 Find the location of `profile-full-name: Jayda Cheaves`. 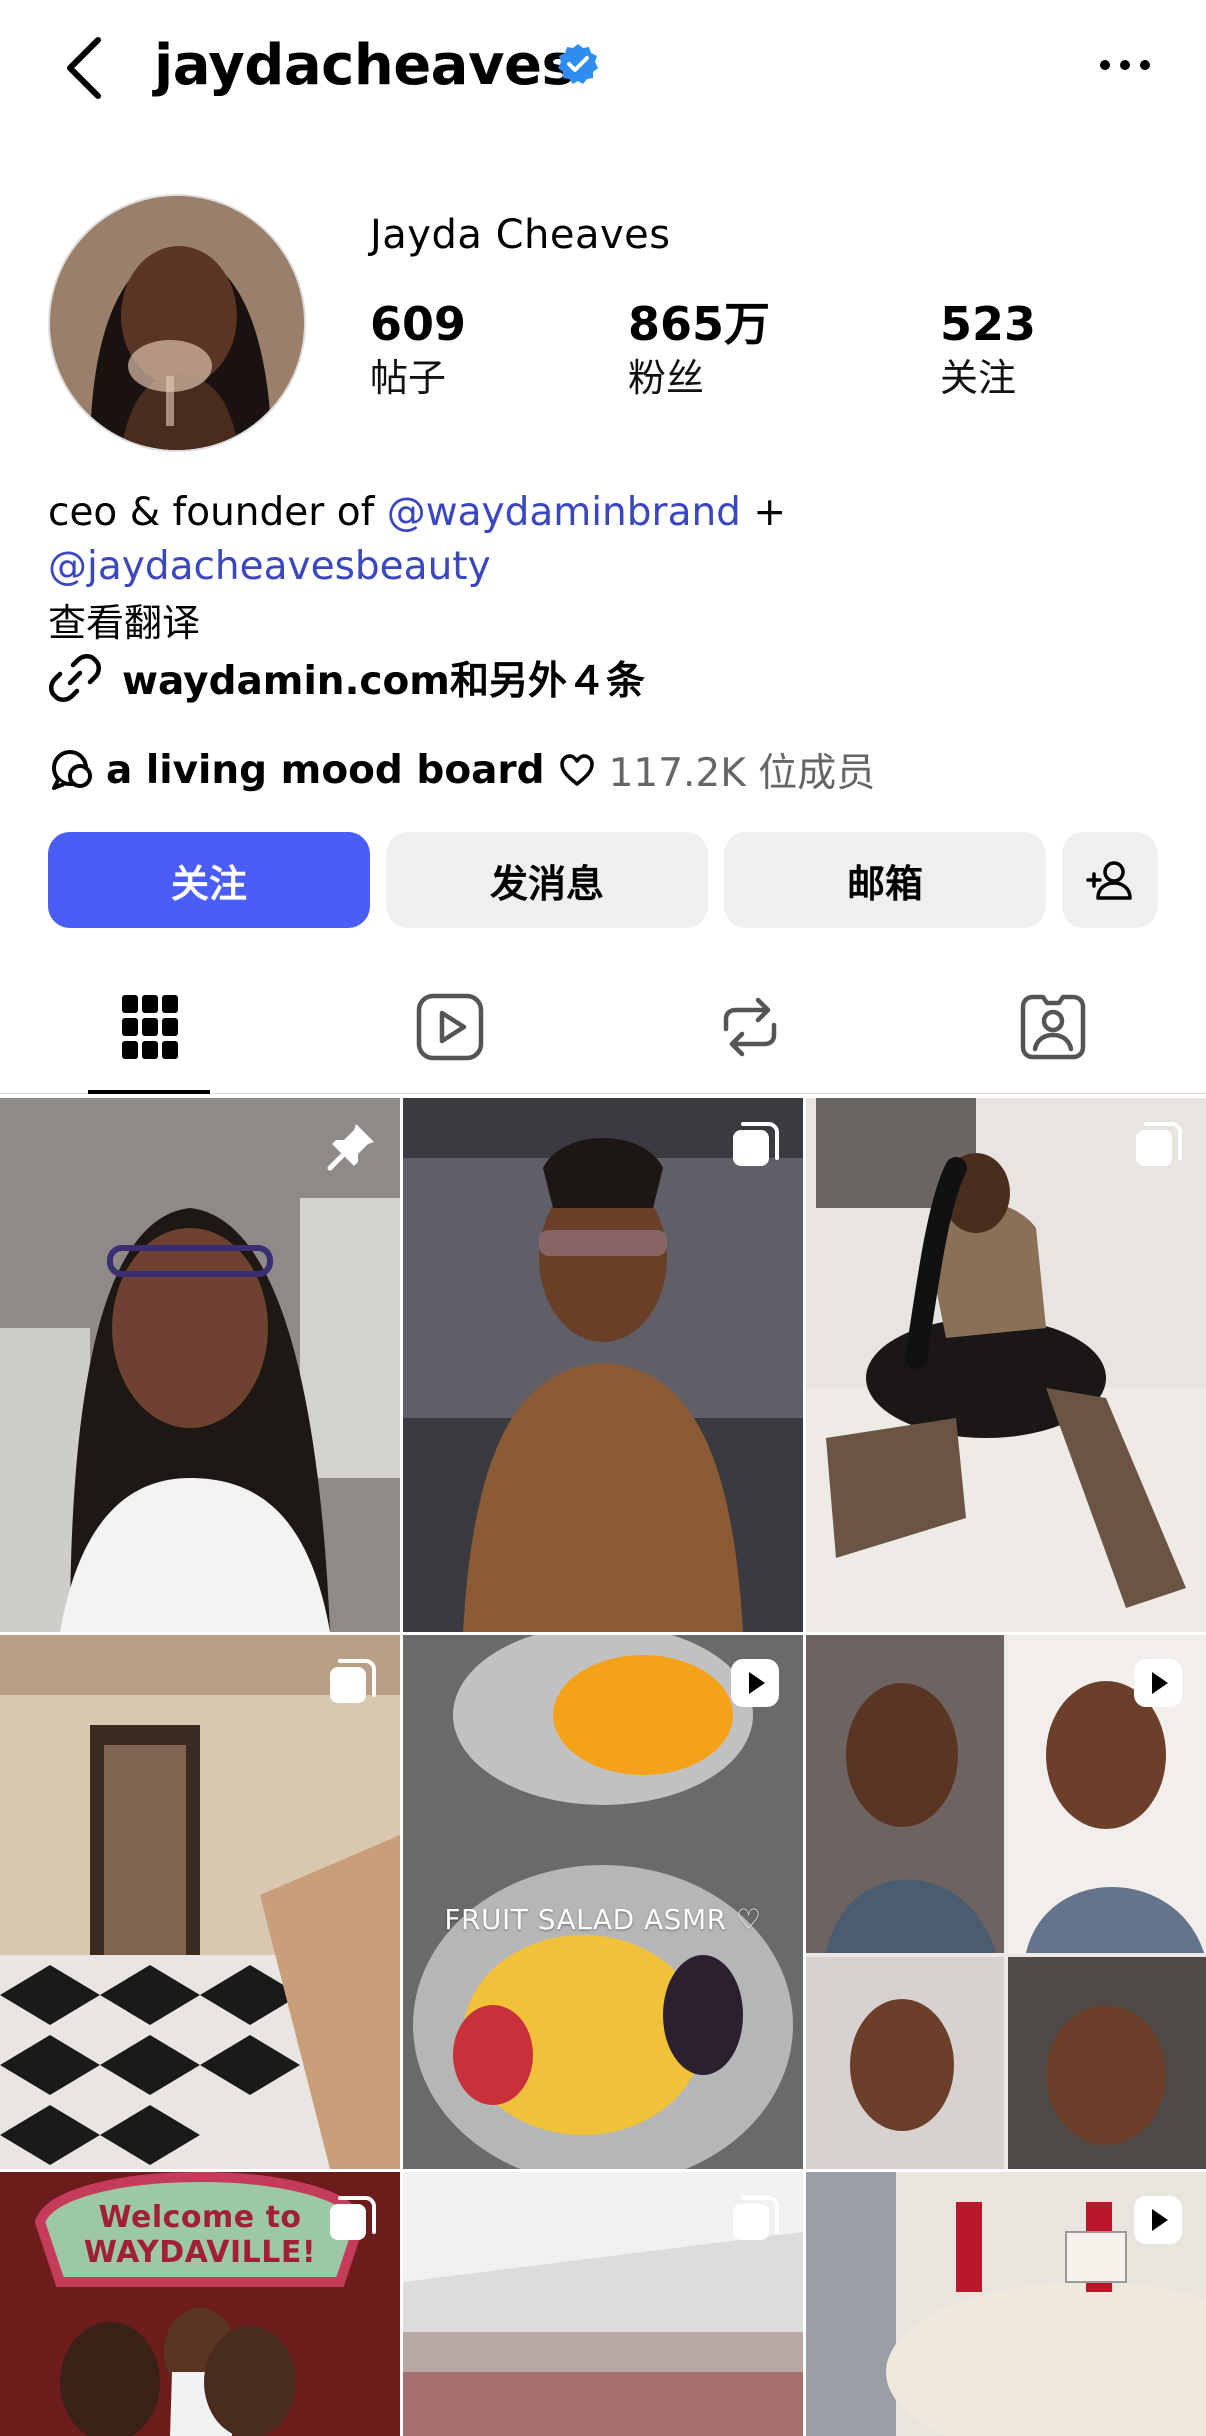

profile-full-name: Jayda Cheaves is located at coordinates (520, 235).